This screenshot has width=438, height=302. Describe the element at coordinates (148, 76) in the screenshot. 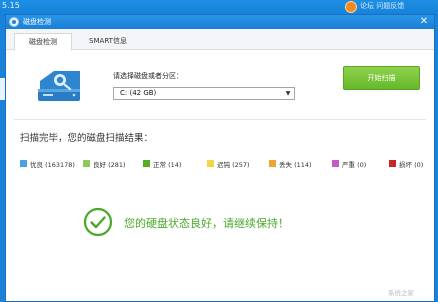

I see `disk-selector-label: 请选择磁盘或者分区：` at that location.